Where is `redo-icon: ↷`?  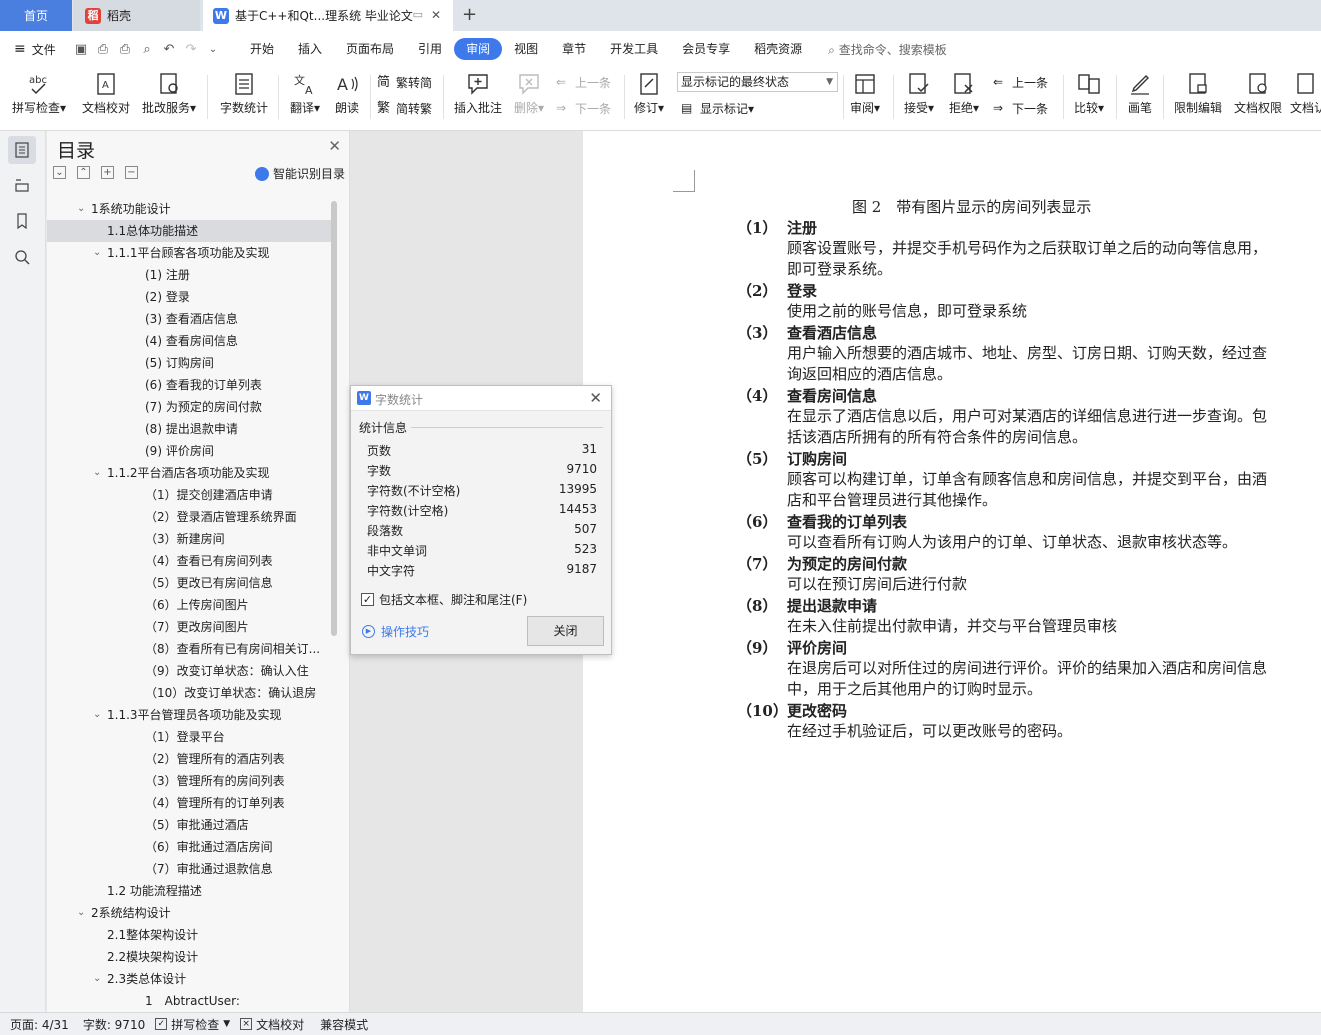 redo-icon: ↷ is located at coordinates (191, 49).